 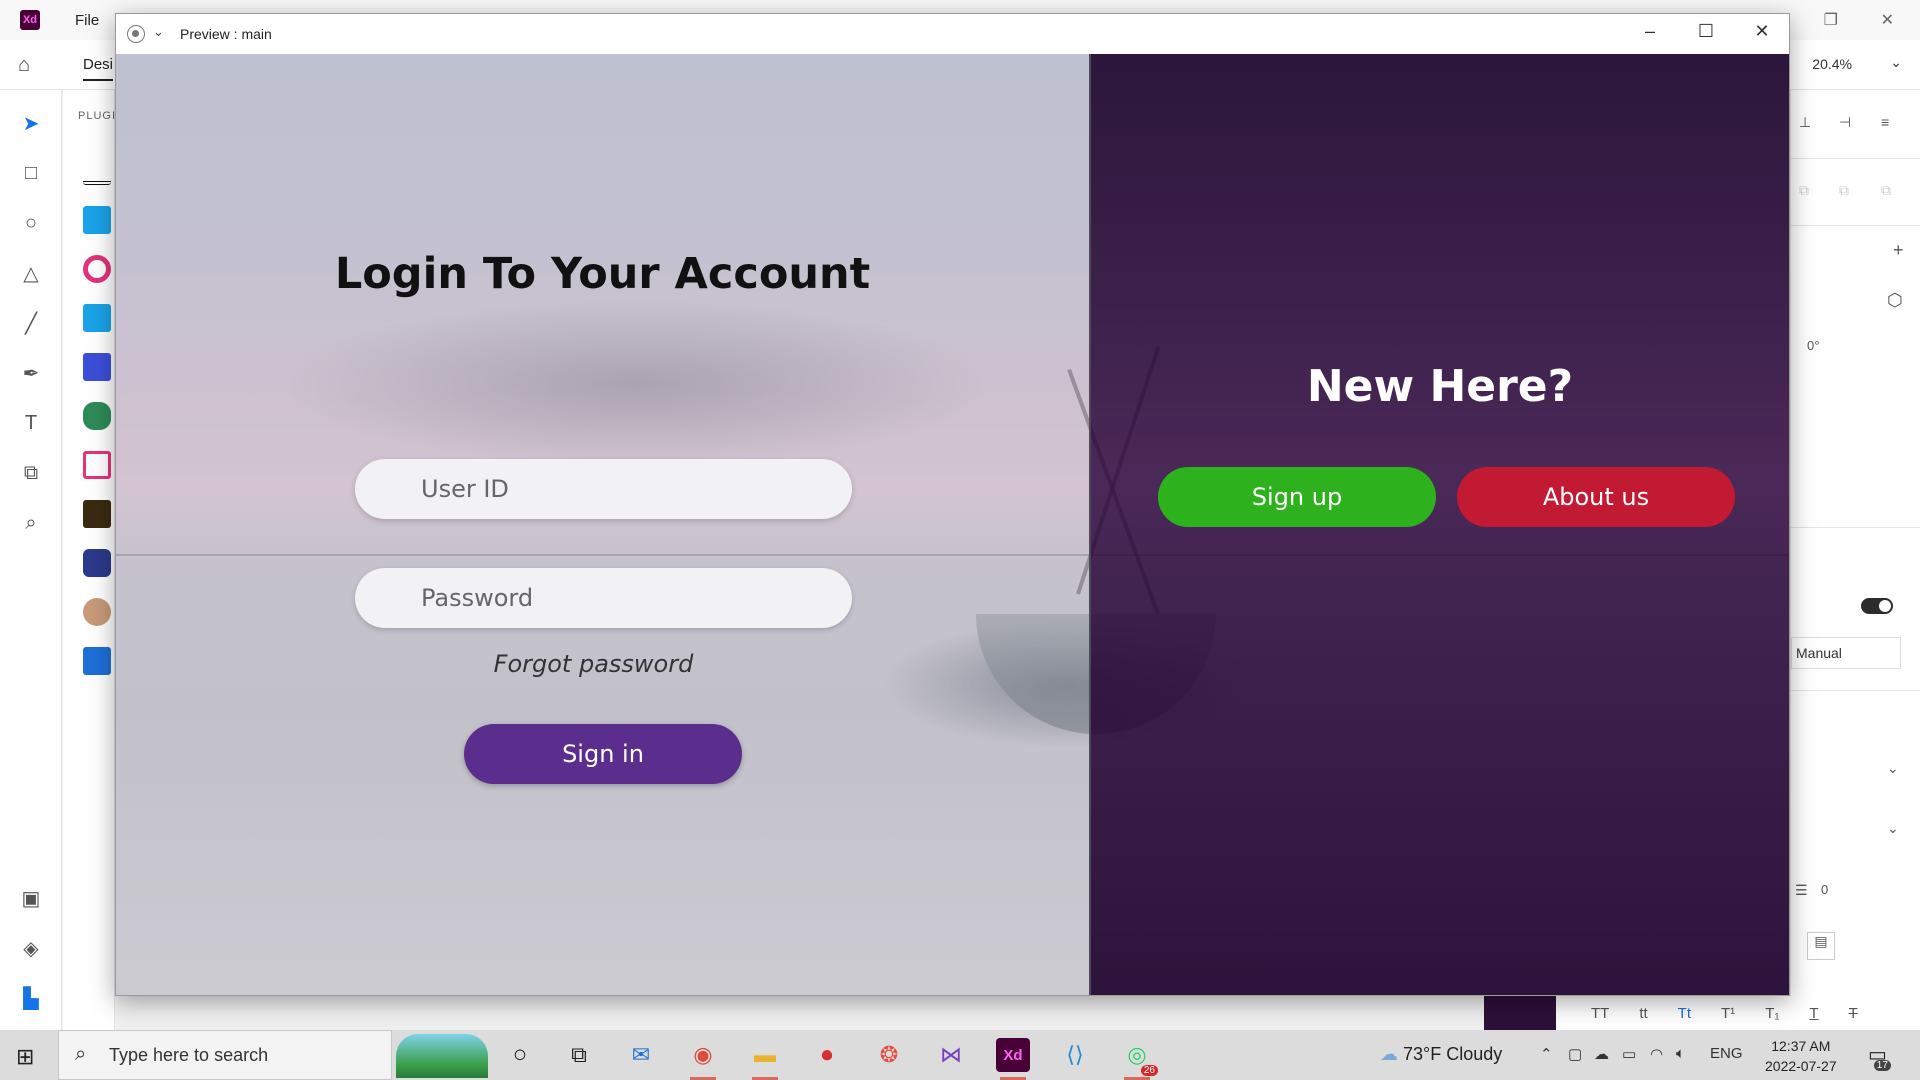 I want to click on sign-up-button: Sign up, so click(x=1297, y=497).